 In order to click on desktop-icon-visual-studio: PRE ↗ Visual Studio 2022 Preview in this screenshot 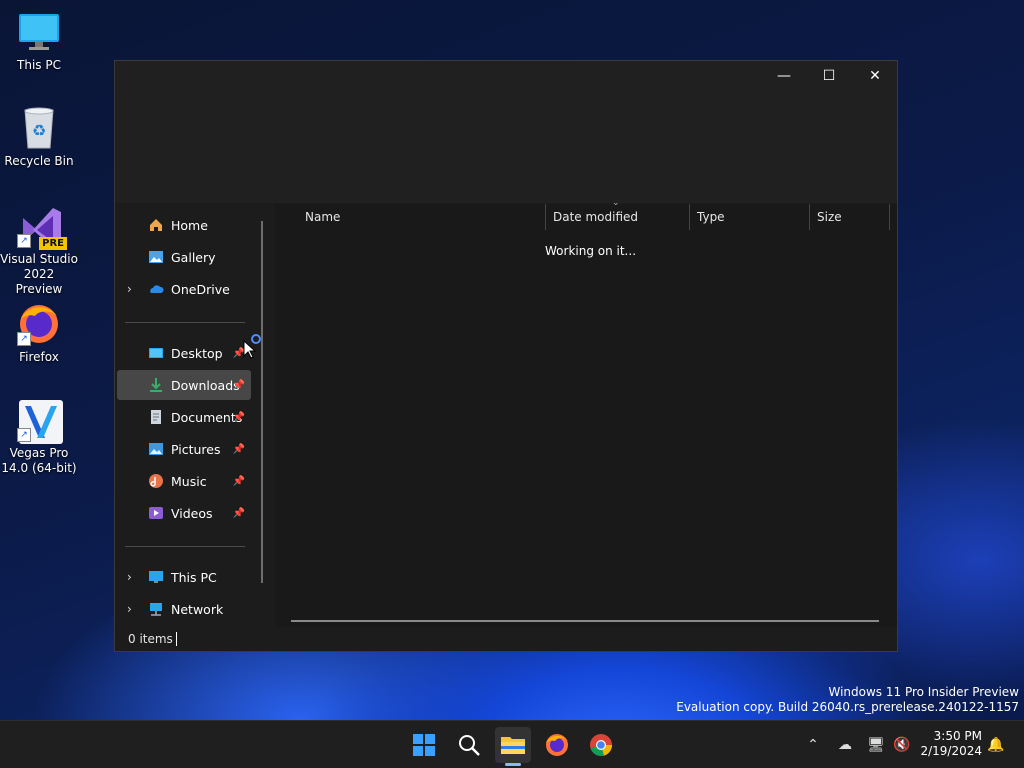, I will do `click(39, 250)`.